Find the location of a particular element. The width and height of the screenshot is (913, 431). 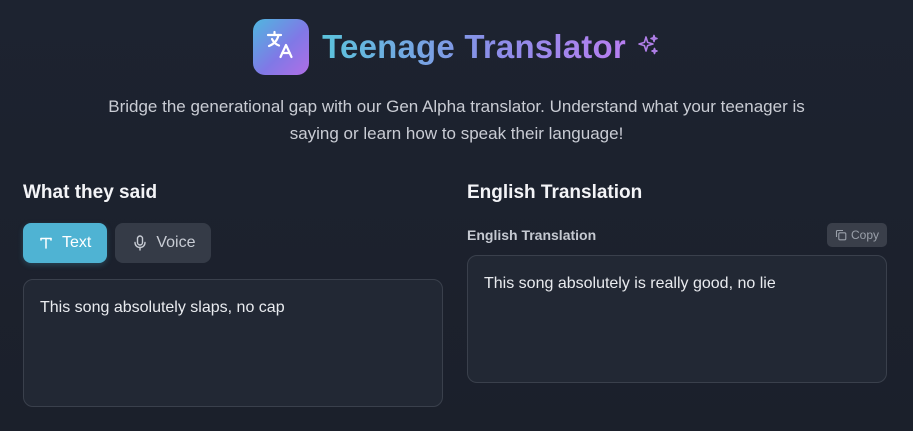

output-section-title: English Translation is located at coordinates (555, 192).